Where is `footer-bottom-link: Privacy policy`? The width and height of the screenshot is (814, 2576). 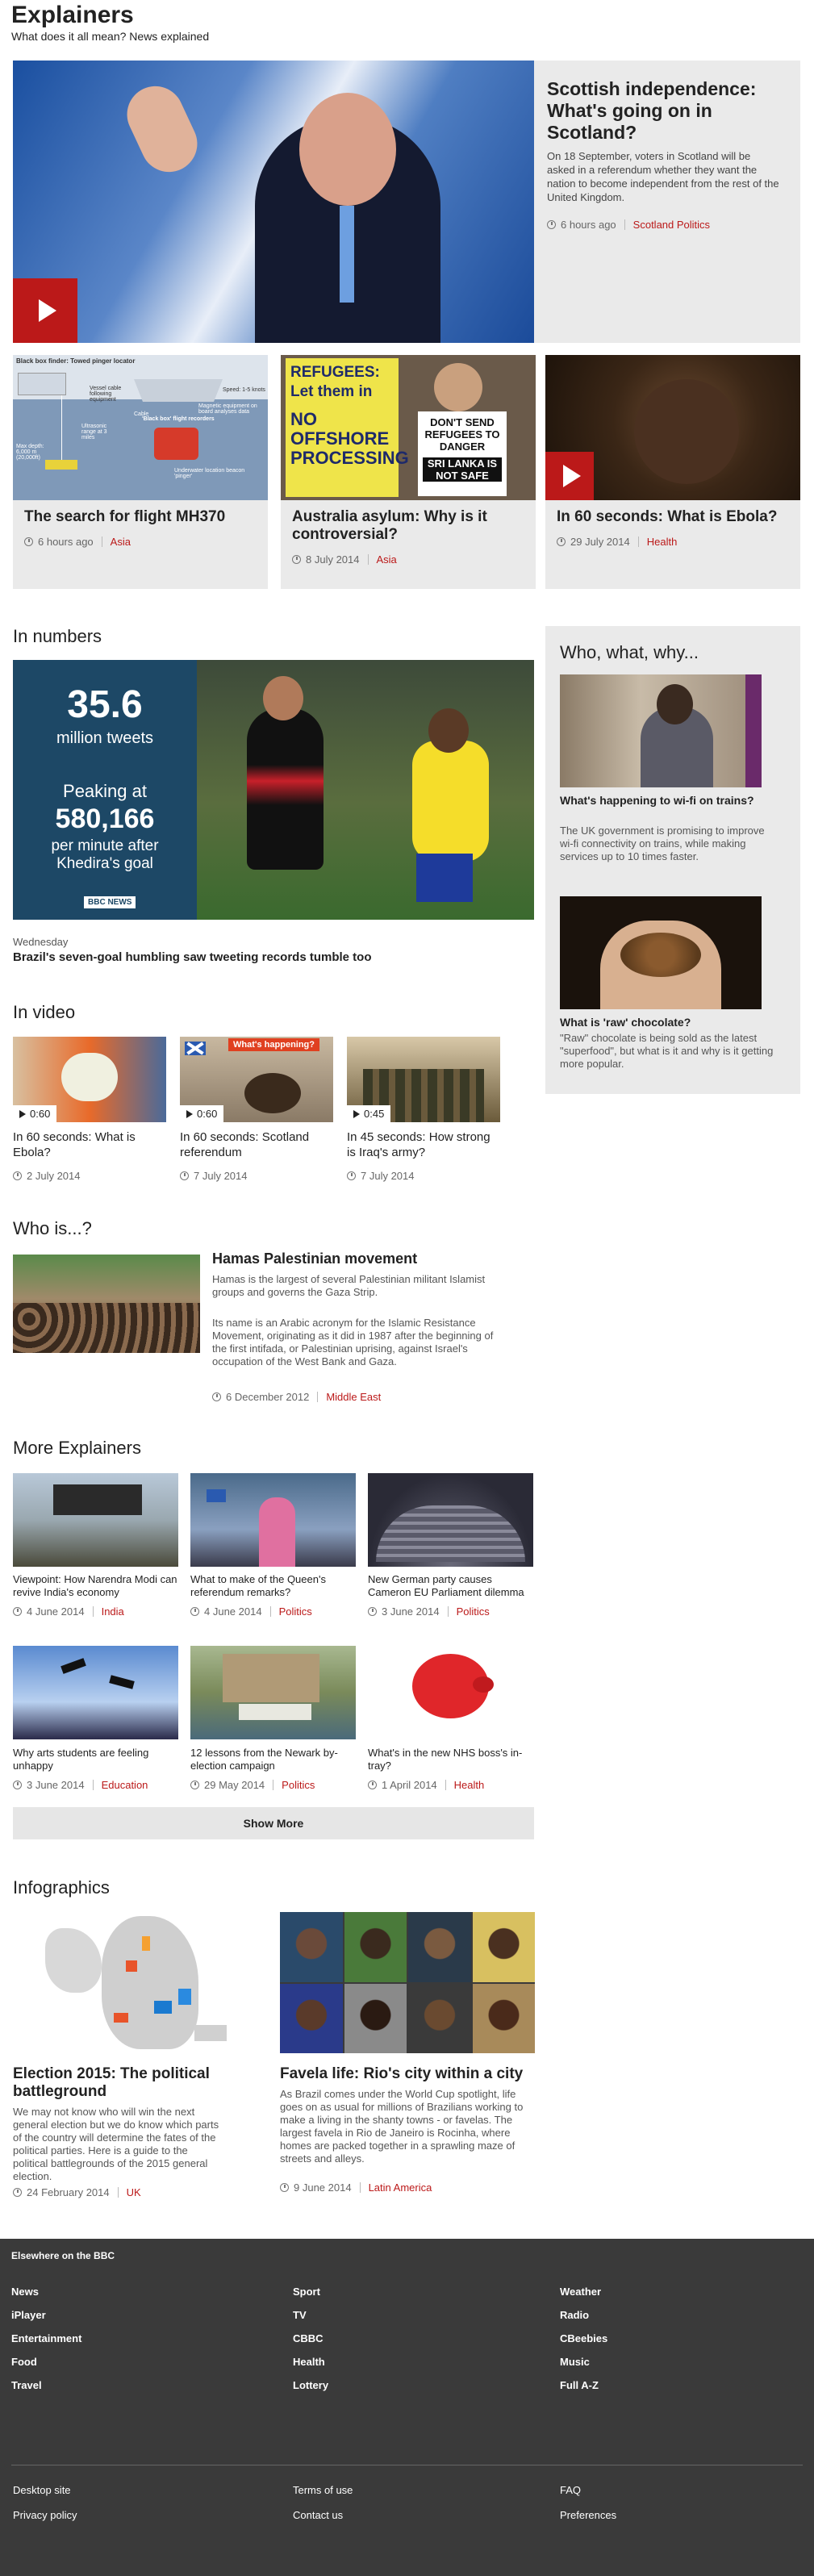
footer-bottom-link: Privacy policy is located at coordinates (45, 2515).